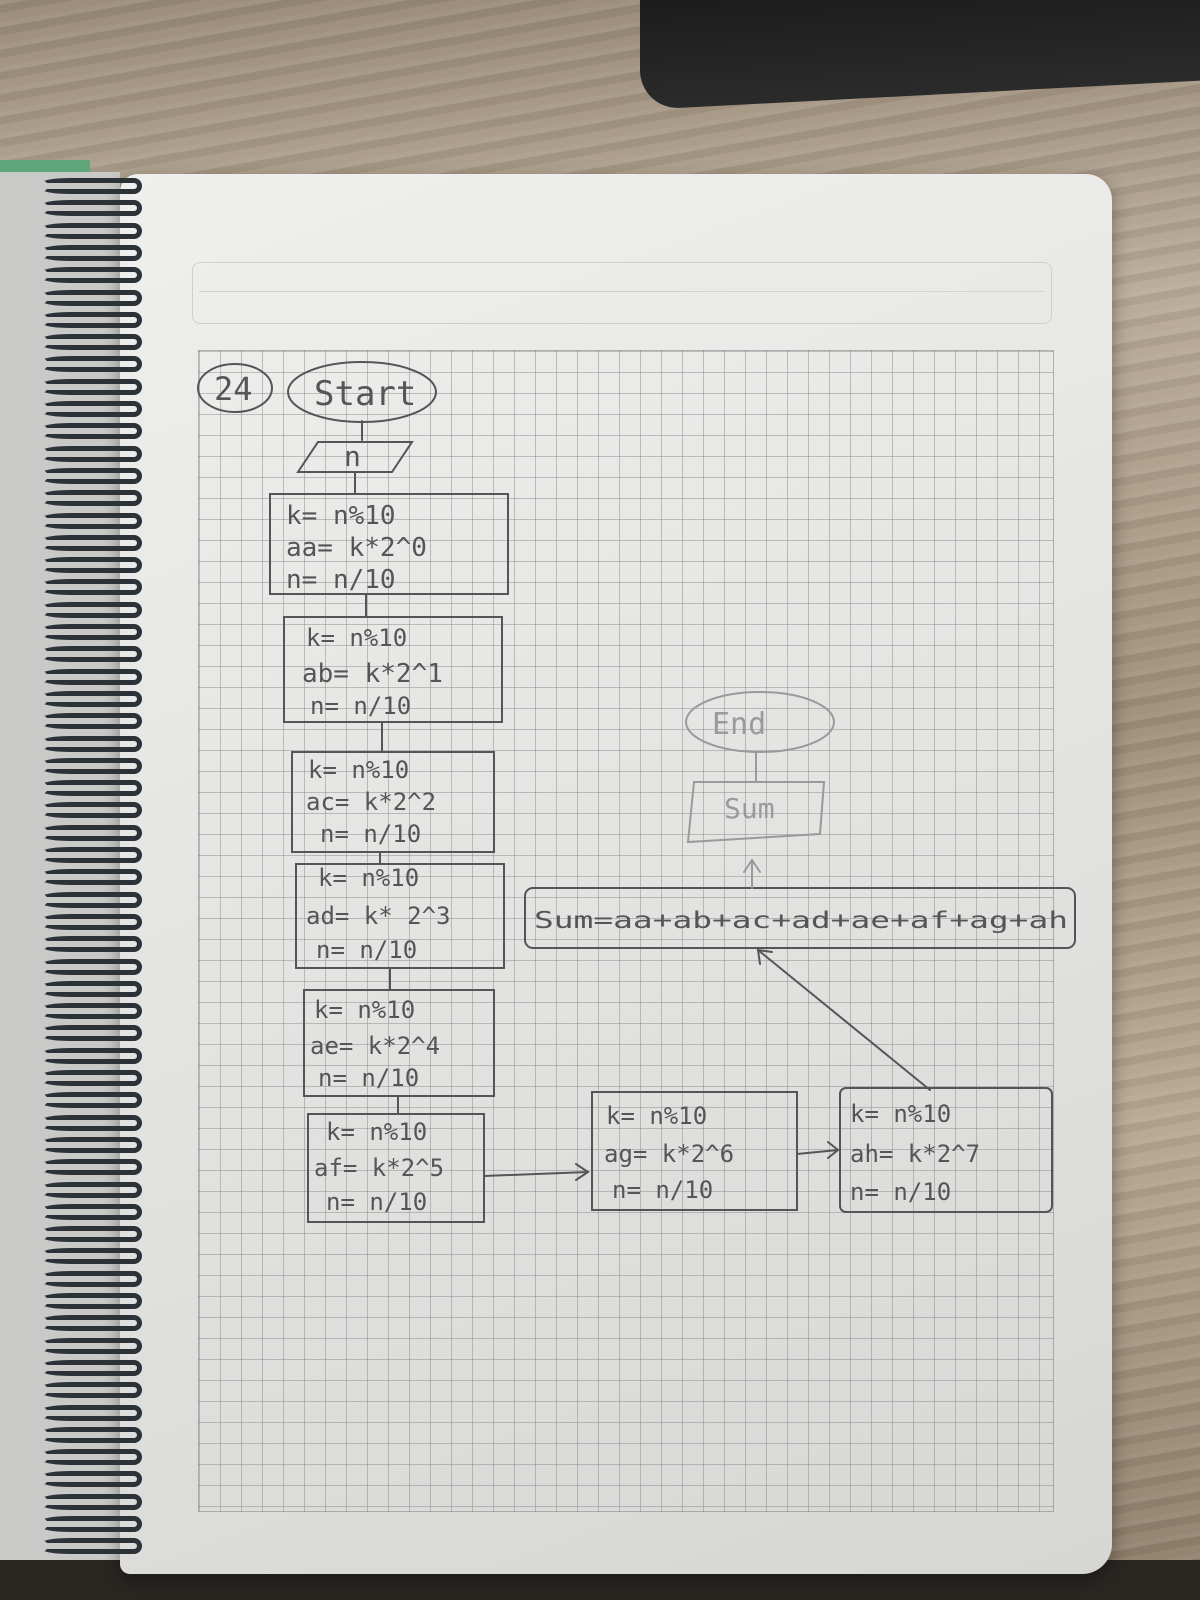 This screenshot has height=1600, width=1200. I want to click on block-2-text: k= n%10 ab= k*2^1 n= n/10, so click(372, 672).